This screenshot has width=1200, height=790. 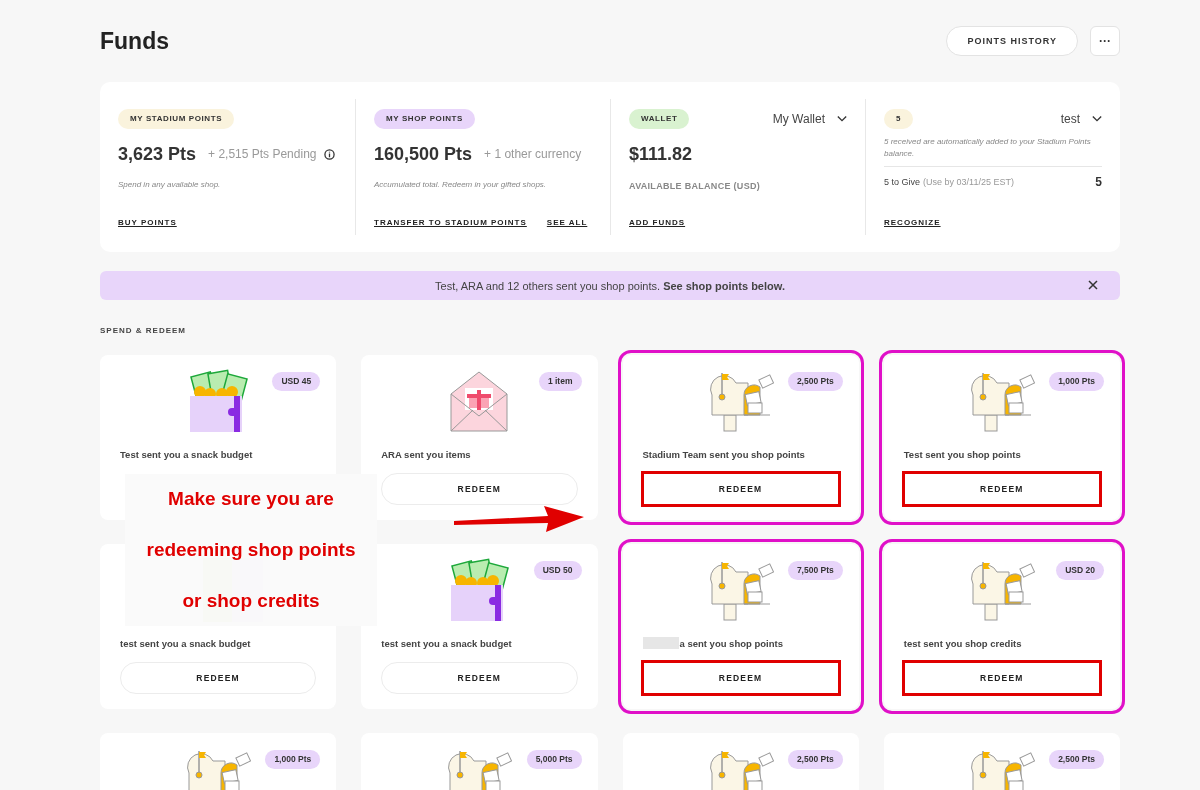 I want to click on amount-badge: USD 50, so click(x=557, y=570).